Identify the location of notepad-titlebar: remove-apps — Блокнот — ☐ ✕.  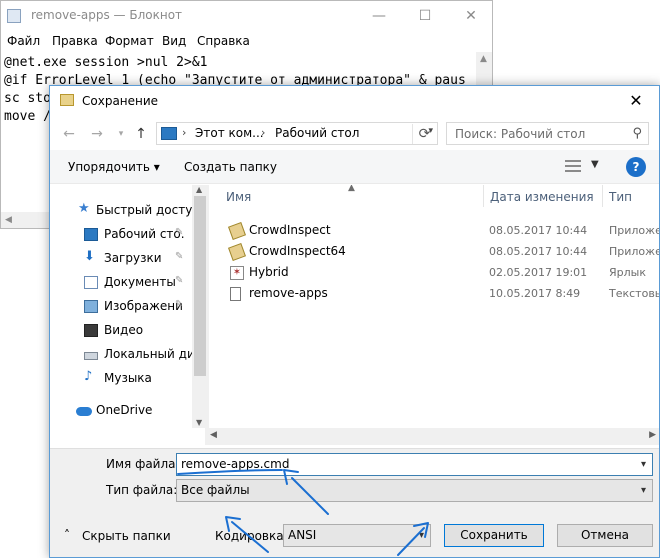
(246, 16).